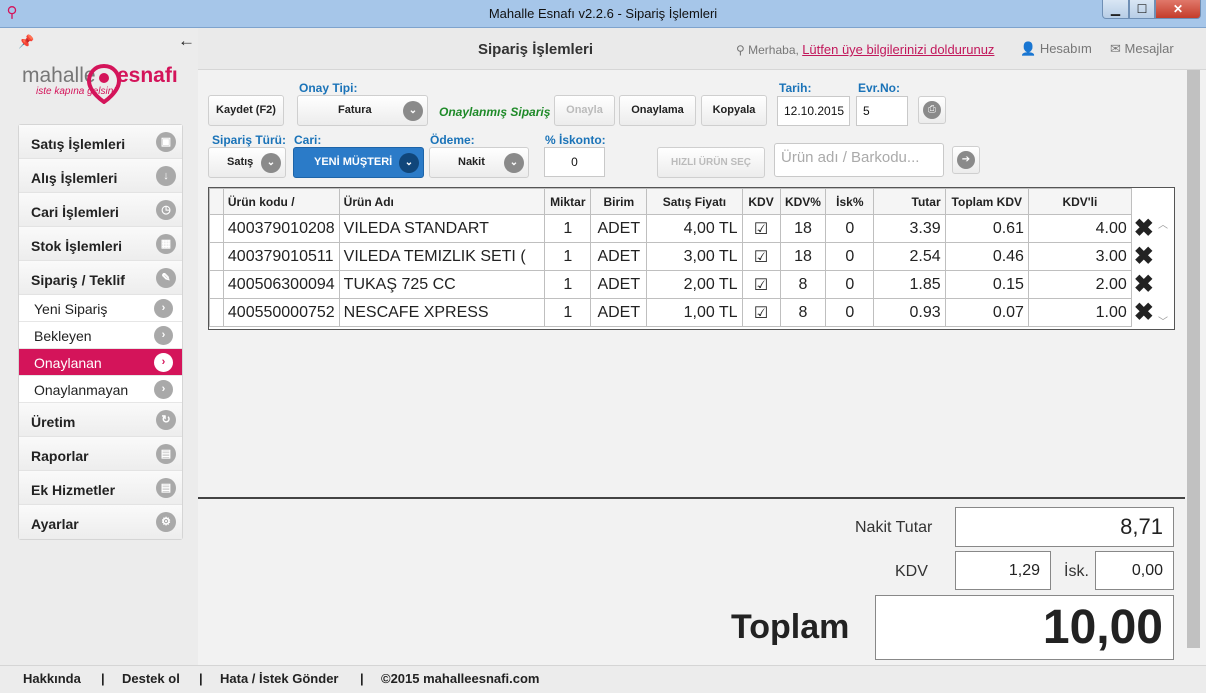  I want to click on row-selector-header, so click(216, 201).